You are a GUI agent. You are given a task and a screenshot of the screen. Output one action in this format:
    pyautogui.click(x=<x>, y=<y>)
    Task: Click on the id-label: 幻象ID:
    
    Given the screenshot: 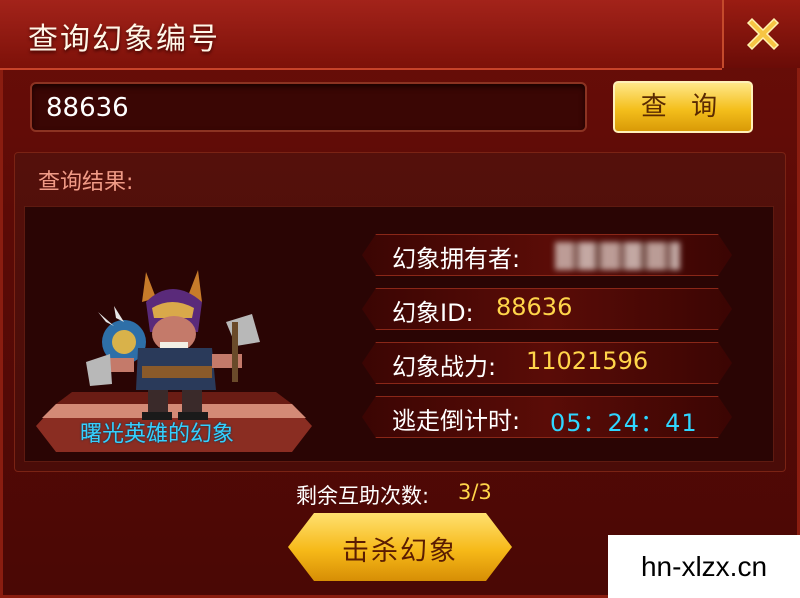 What is the action you would take?
    pyautogui.click(x=433, y=313)
    